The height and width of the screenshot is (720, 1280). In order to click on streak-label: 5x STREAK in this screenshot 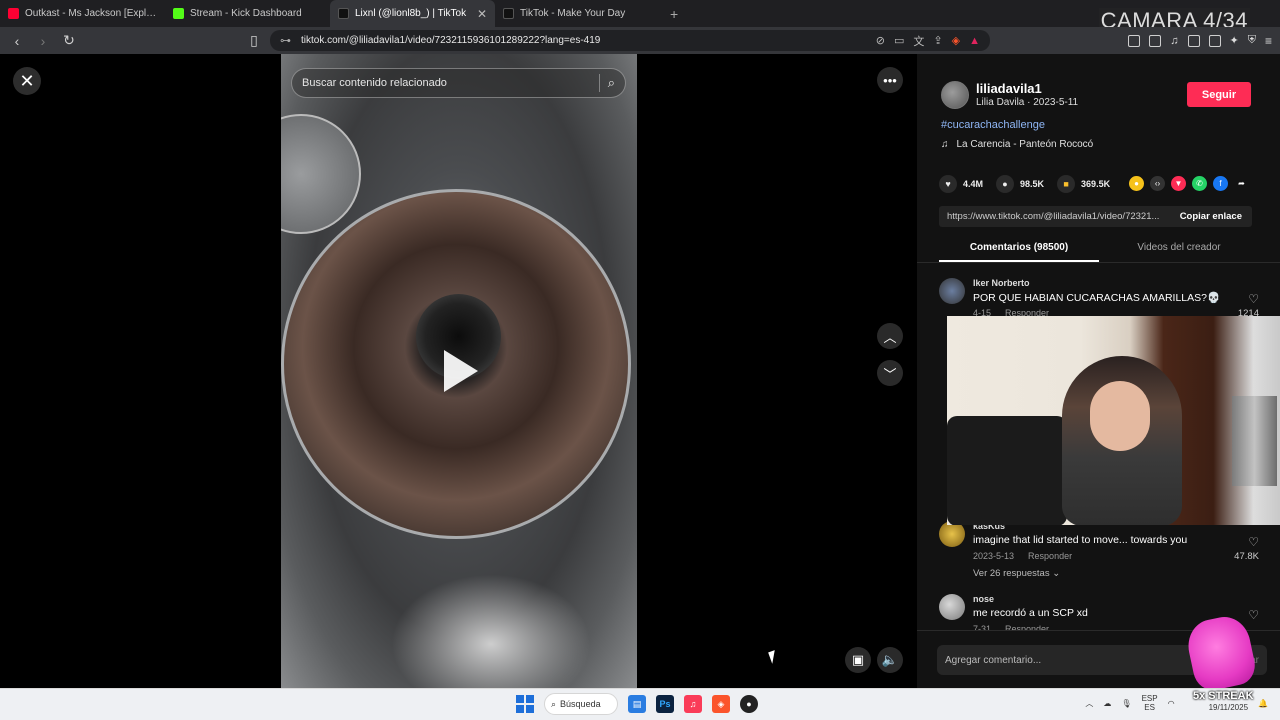, I will do `click(1223, 696)`.